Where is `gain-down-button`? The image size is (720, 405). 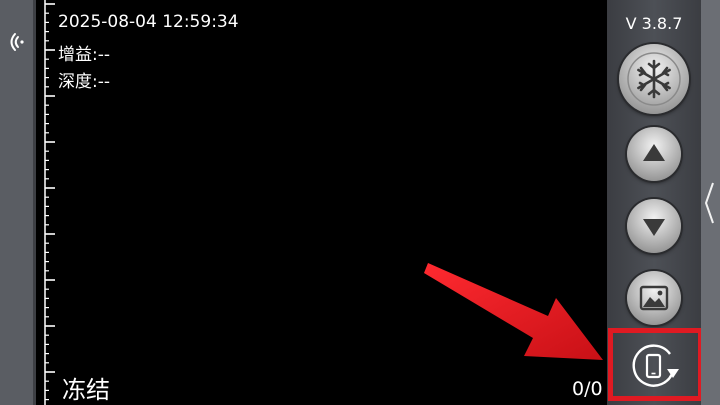 gain-down-button is located at coordinates (654, 226).